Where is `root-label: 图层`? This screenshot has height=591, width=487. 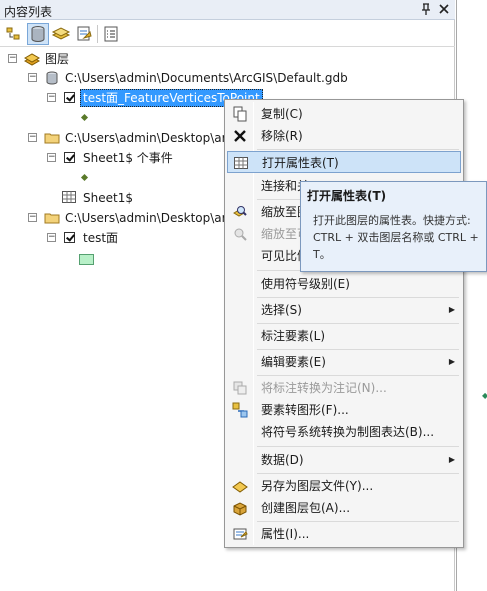
root-label: 图层 is located at coordinates (57, 59).